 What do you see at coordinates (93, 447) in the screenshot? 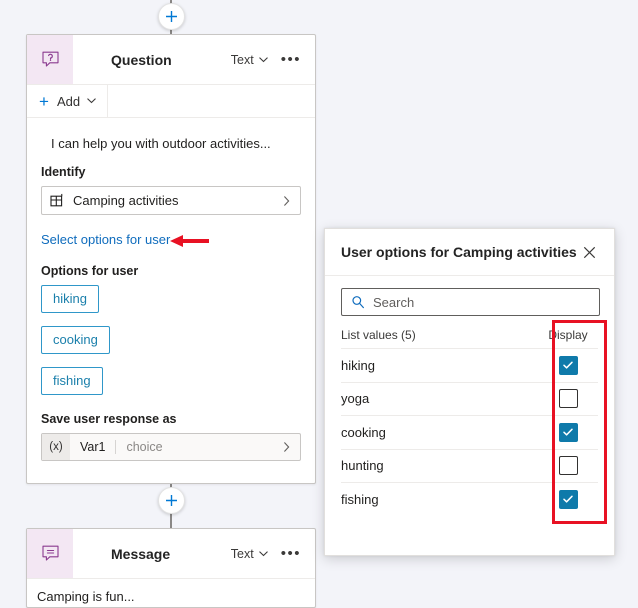
I see `variable-name: Var1` at bounding box center [93, 447].